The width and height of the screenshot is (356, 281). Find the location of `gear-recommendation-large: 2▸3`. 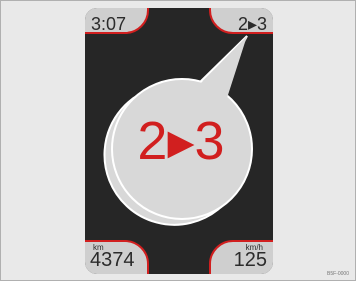

gear-recommendation-large: 2▸3 is located at coordinates (181, 141).